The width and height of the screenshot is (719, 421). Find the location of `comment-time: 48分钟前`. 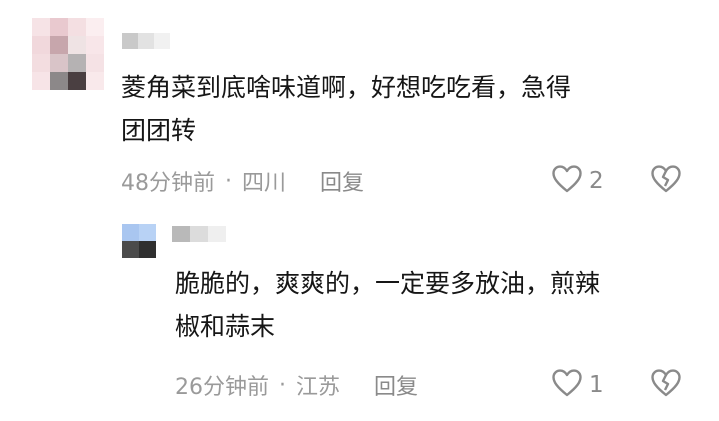

comment-time: 48分钟前 is located at coordinates (168, 183).